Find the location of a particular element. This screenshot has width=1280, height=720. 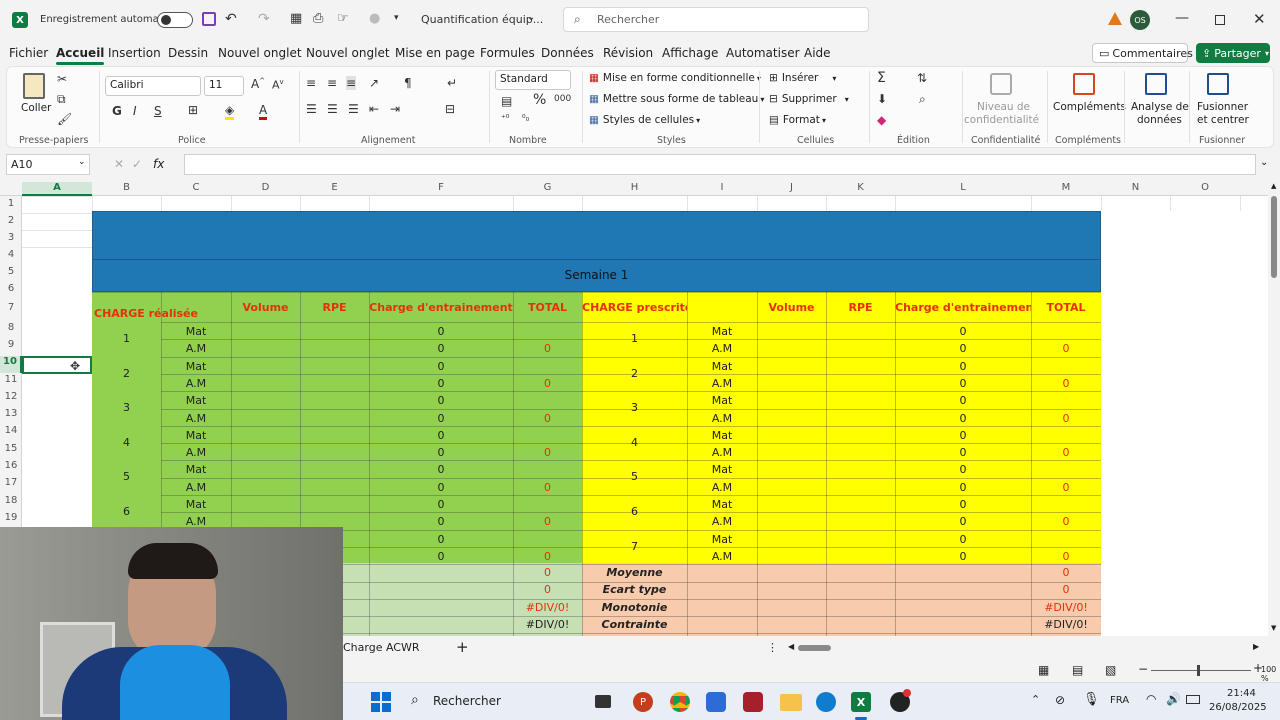

align-left-icon: ☰ is located at coordinates (311, 109).